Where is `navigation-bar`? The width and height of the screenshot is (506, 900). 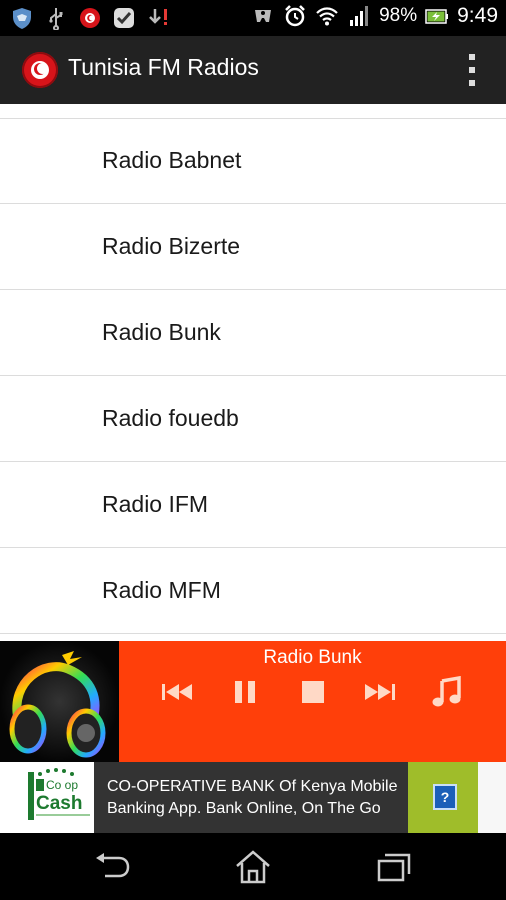 navigation-bar is located at coordinates (253, 866).